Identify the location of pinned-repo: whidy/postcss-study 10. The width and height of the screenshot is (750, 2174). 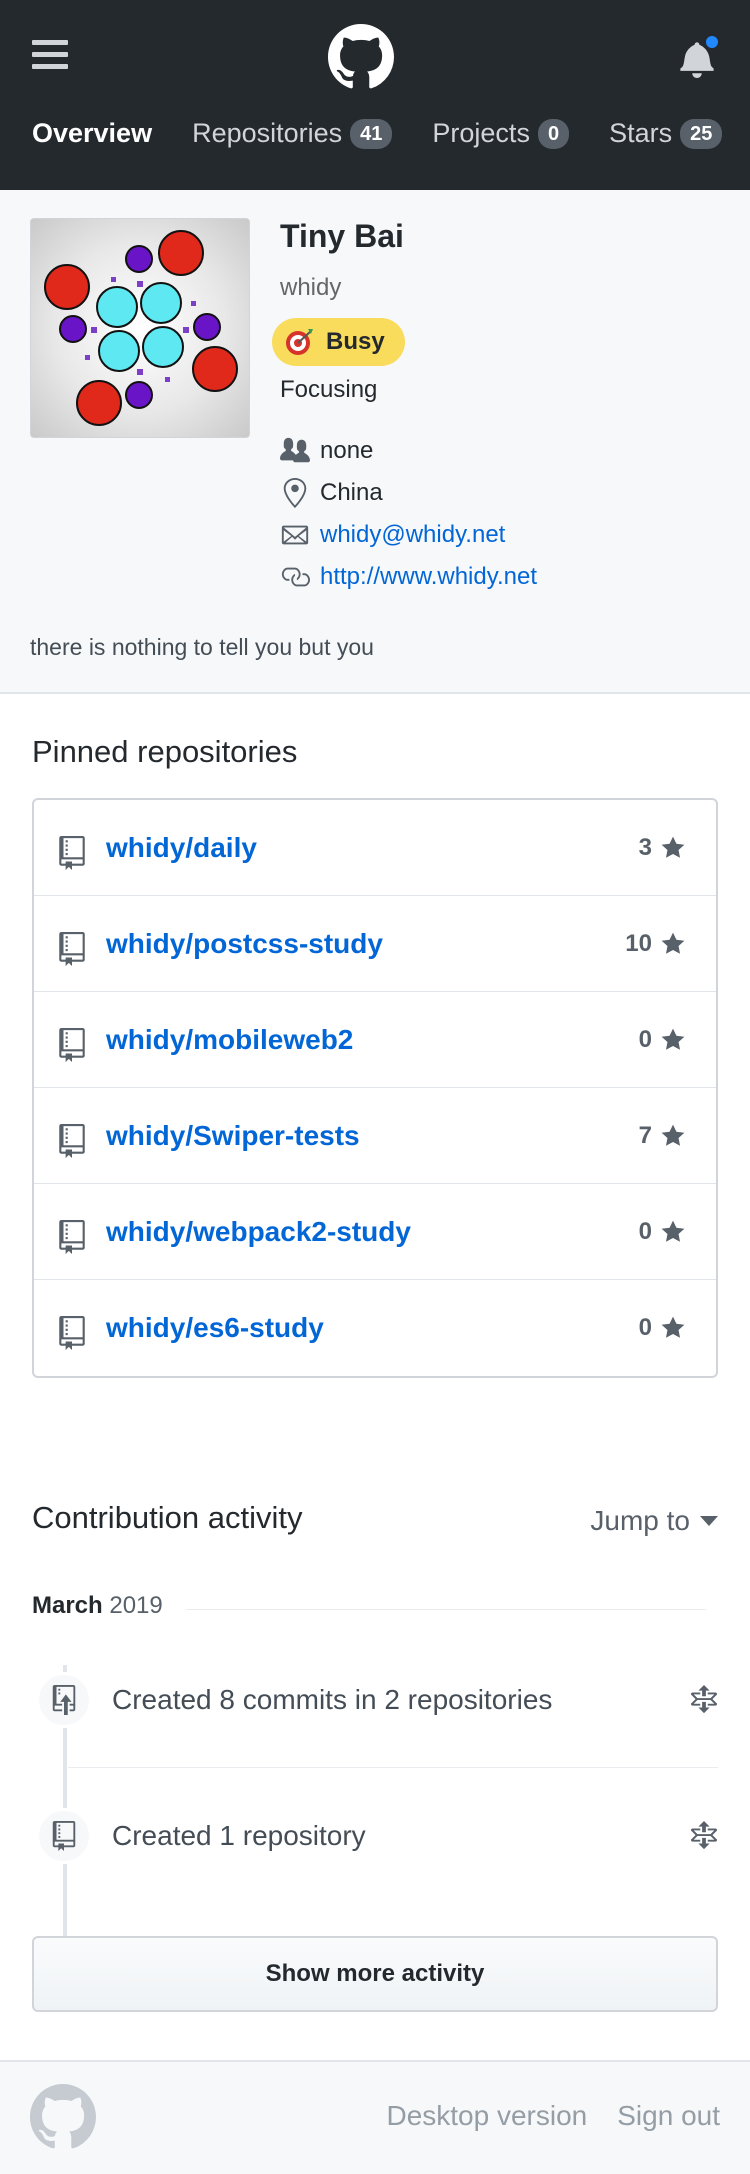
(375, 944).